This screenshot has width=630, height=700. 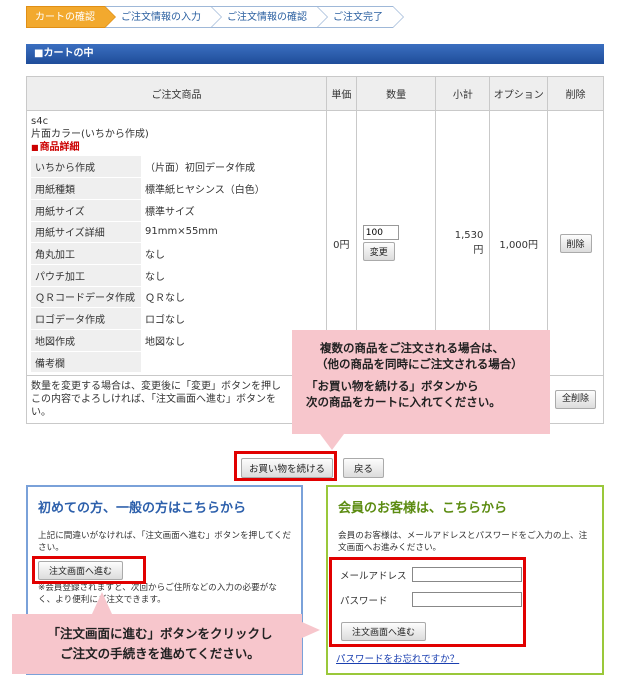 What do you see at coordinates (81, 570) in the screenshot?
I see `guest-order-button: 注文画面へ進む` at bounding box center [81, 570].